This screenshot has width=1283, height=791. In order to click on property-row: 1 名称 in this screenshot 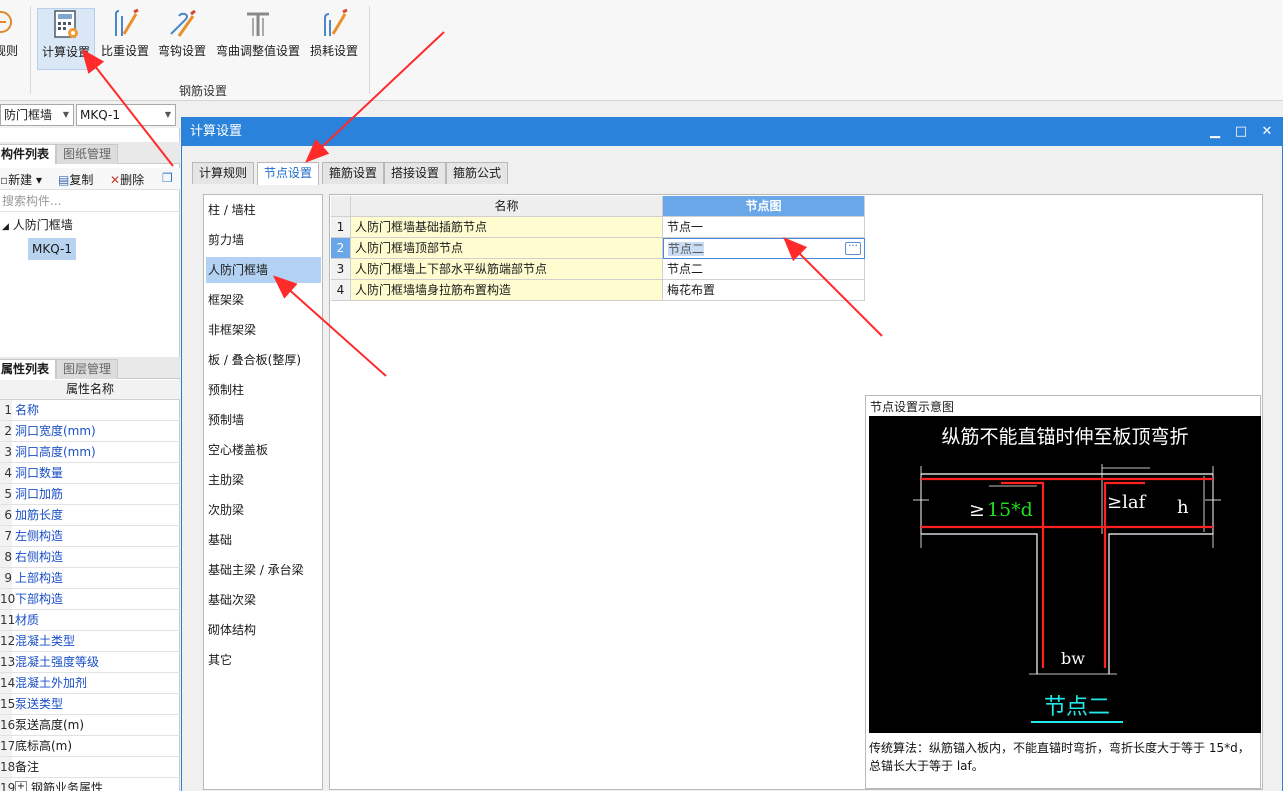, I will do `click(90, 410)`.